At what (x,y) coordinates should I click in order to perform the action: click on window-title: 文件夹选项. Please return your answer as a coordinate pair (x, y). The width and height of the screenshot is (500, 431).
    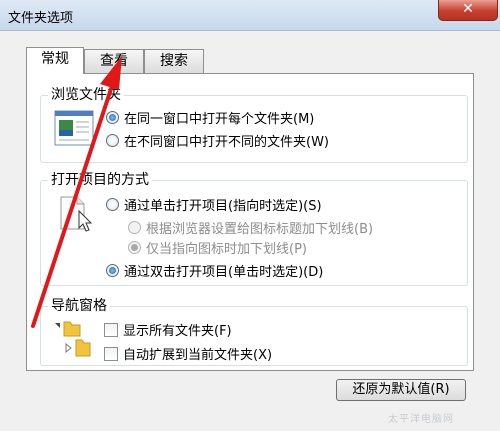
    Looking at the image, I should click on (41, 18).